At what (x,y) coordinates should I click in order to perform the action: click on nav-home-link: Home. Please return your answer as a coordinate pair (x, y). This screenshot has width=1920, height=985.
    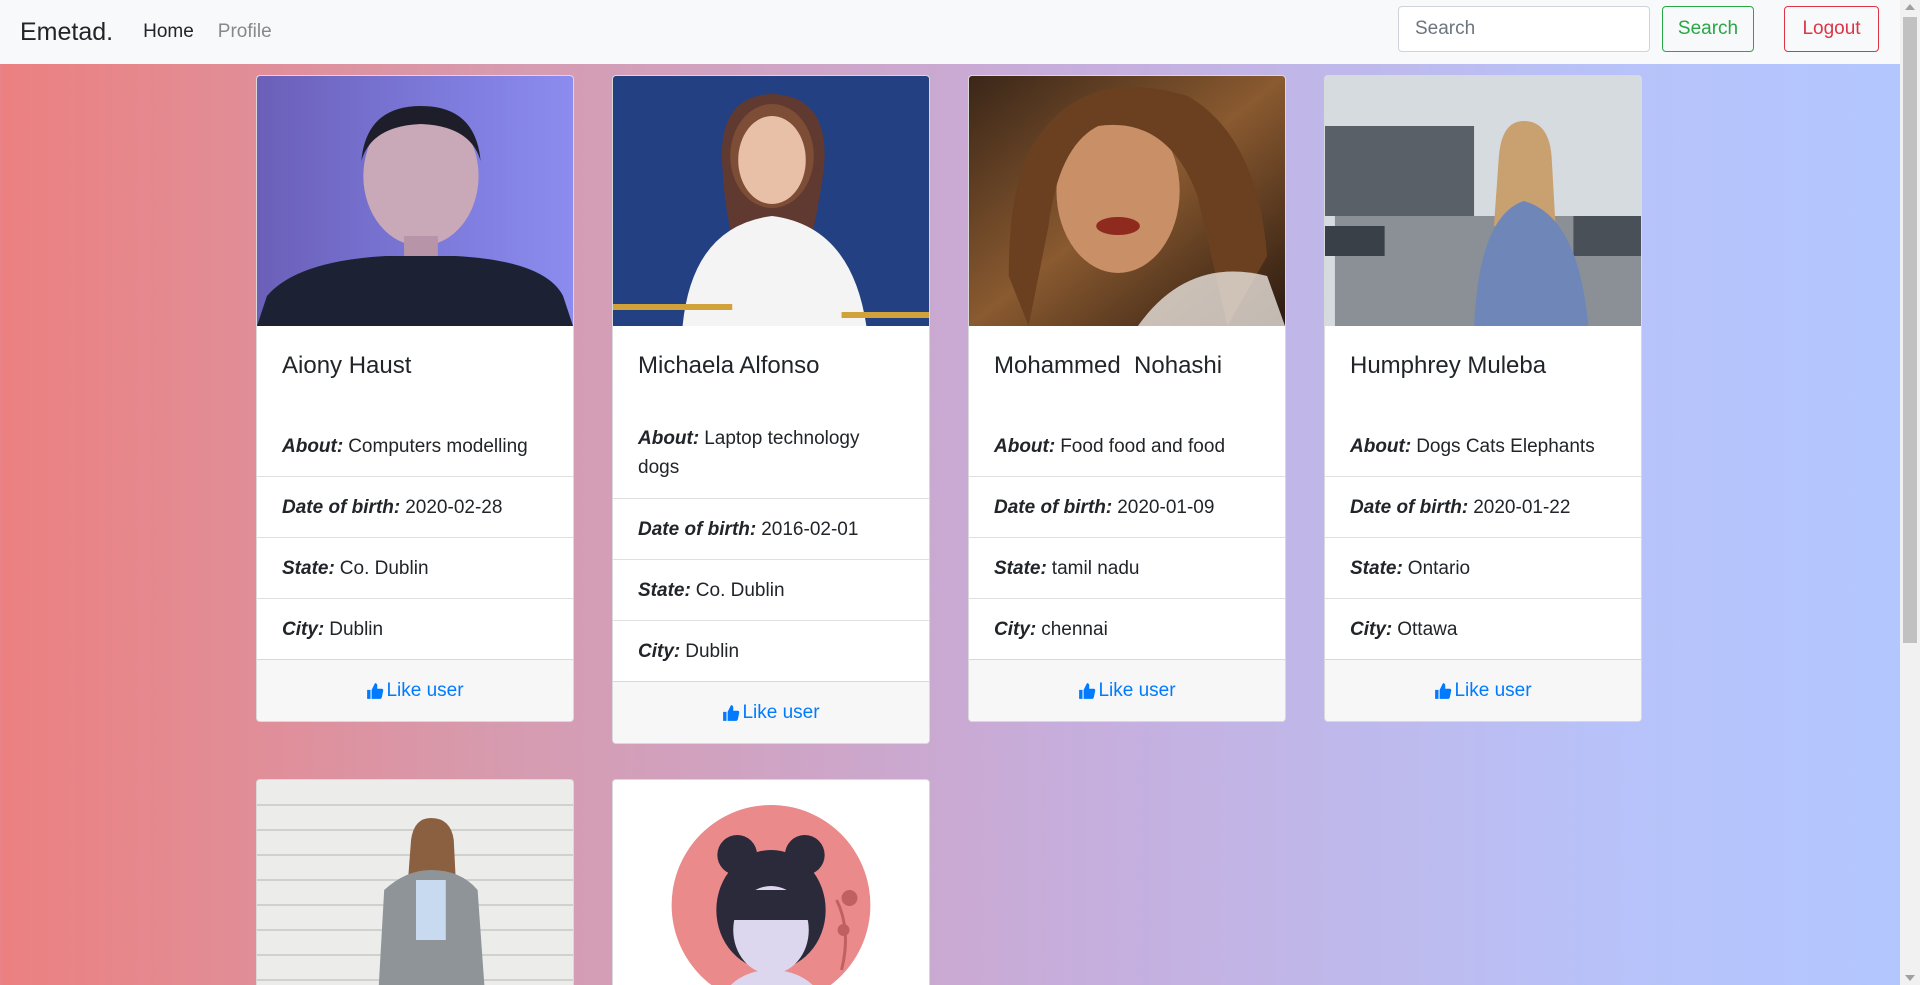
    Looking at the image, I should click on (168, 32).